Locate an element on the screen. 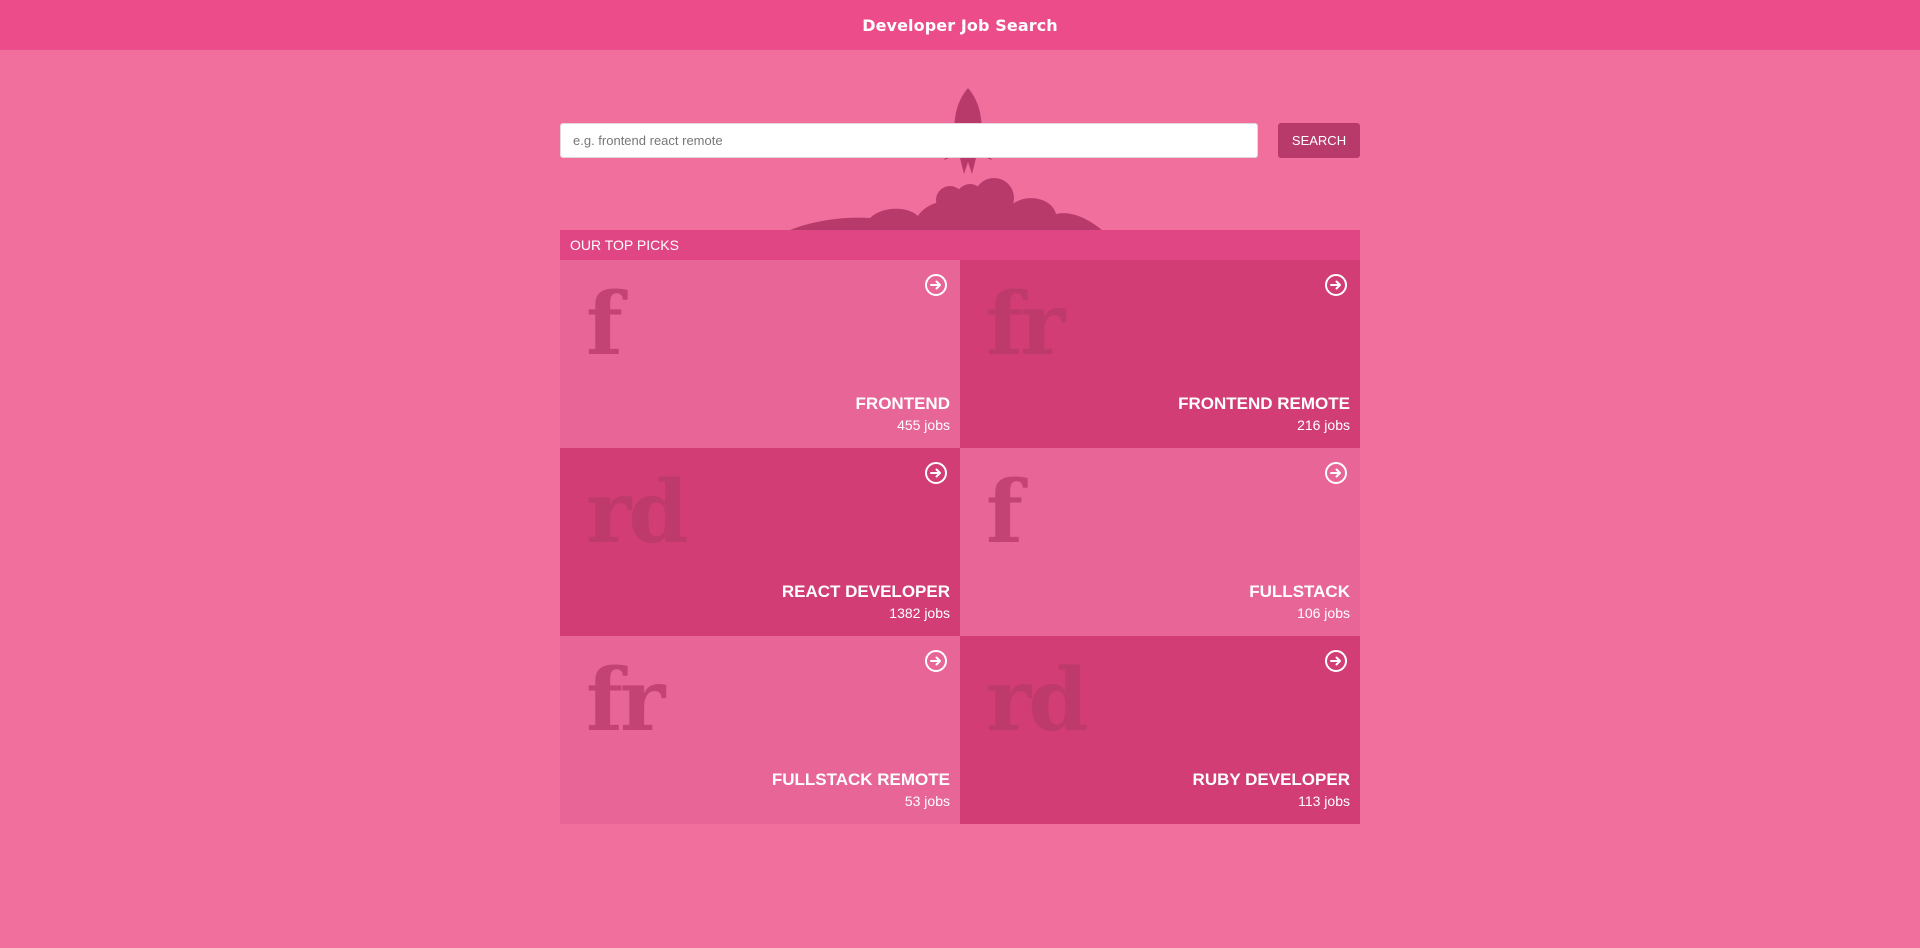 This screenshot has width=1920, height=948. pick-card-frontend: f FRONTEND 455 jobs is located at coordinates (760, 354).